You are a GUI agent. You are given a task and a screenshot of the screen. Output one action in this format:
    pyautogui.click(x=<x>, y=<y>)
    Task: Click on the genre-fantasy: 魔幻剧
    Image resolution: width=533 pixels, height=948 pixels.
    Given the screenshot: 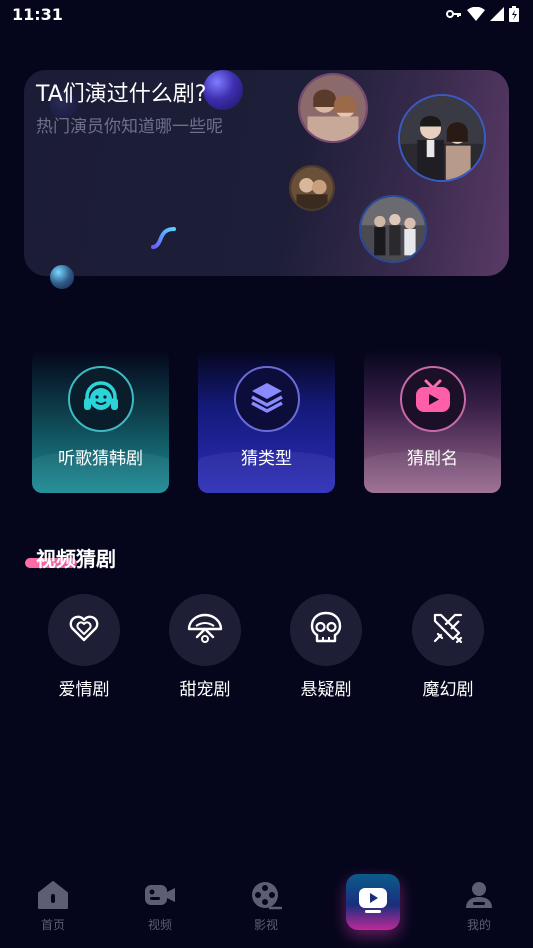 What is the action you would take?
    pyautogui.click(x=448, y=647)
    